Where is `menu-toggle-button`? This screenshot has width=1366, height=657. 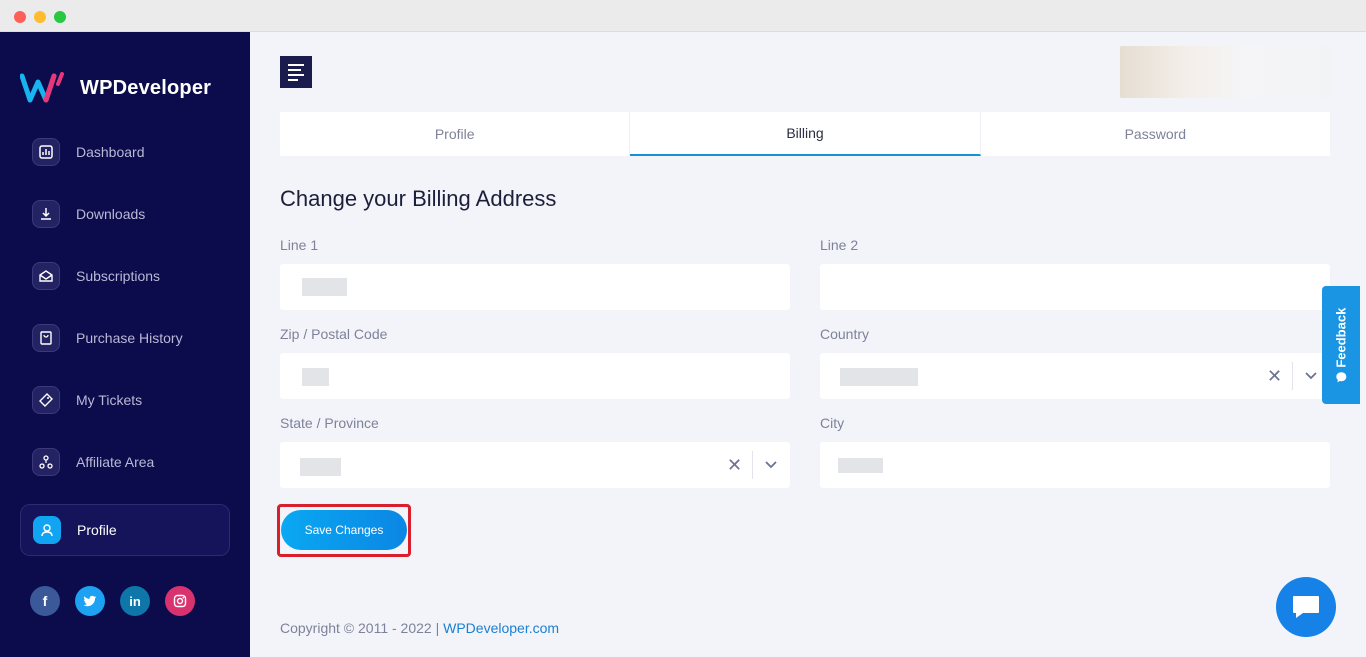
menu-toggle-button is located at coordinates (296, 72).